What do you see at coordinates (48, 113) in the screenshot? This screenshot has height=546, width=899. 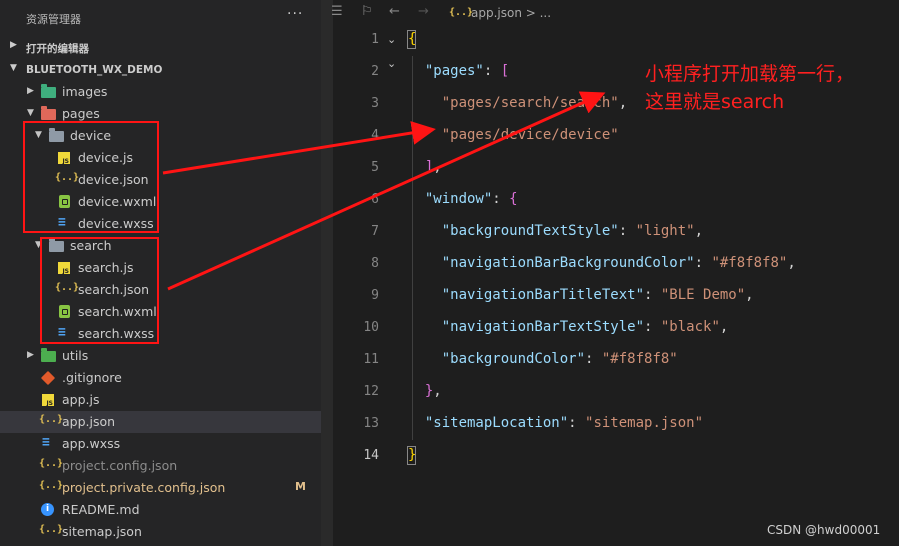 I see `pages-folder-icon` at bounding box center [48, 113].